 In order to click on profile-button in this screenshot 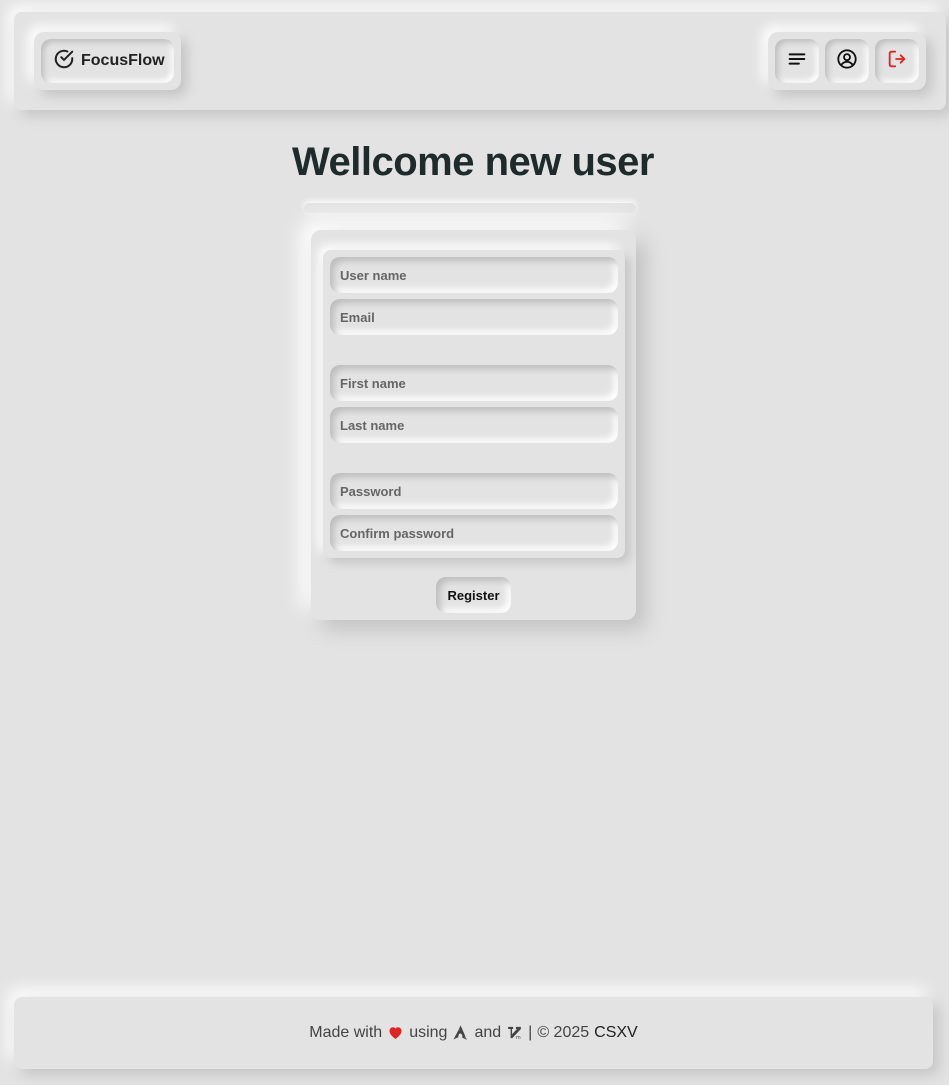, I will do `click(847, 61)`.